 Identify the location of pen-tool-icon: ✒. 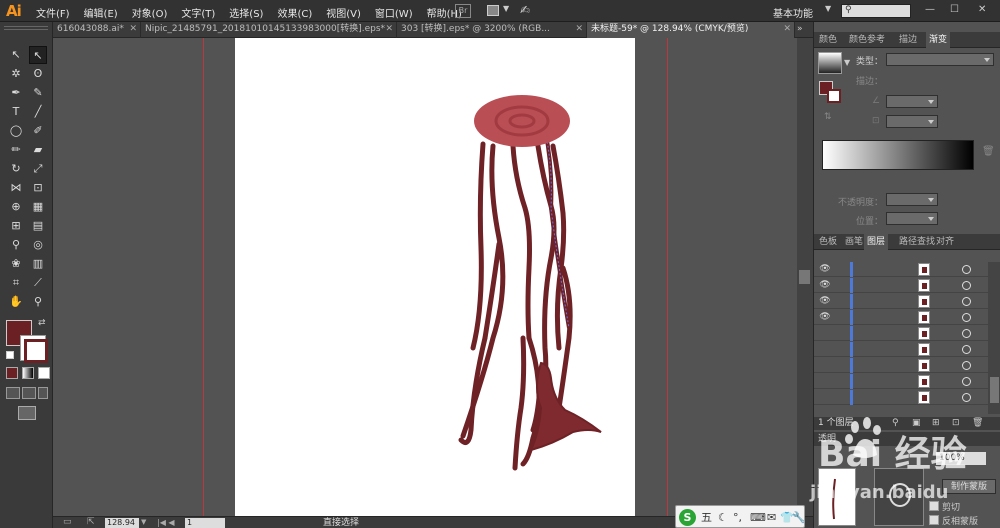
(16, 93).